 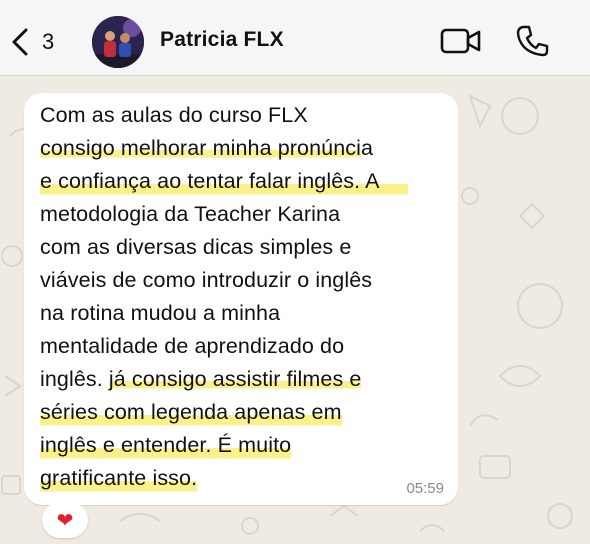 What do you see at coordinates (295, 38) in the screenshot?
I see `chat-header: 3 Patricia FLX` at bounding box center [295, 38].